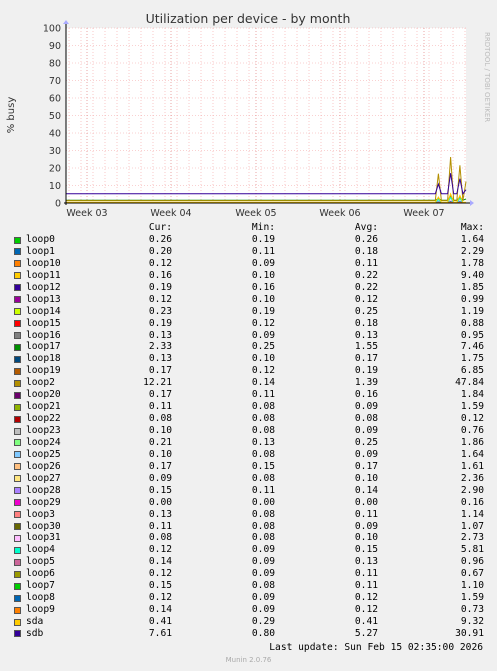 This screenshot has width=497, height=671. What do you see at coordinates (40, 239) in the screenshot?
I see `legend-series-name: loop0` at bounding box center [40, 239].